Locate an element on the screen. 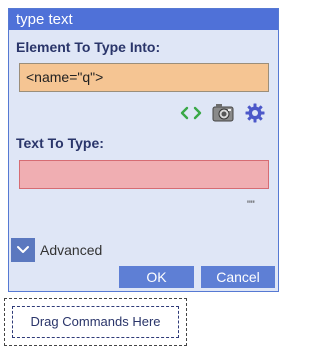 This screenshot has height=357, width=323. advanced-label: Advanced is located at coordinates (71, 250).